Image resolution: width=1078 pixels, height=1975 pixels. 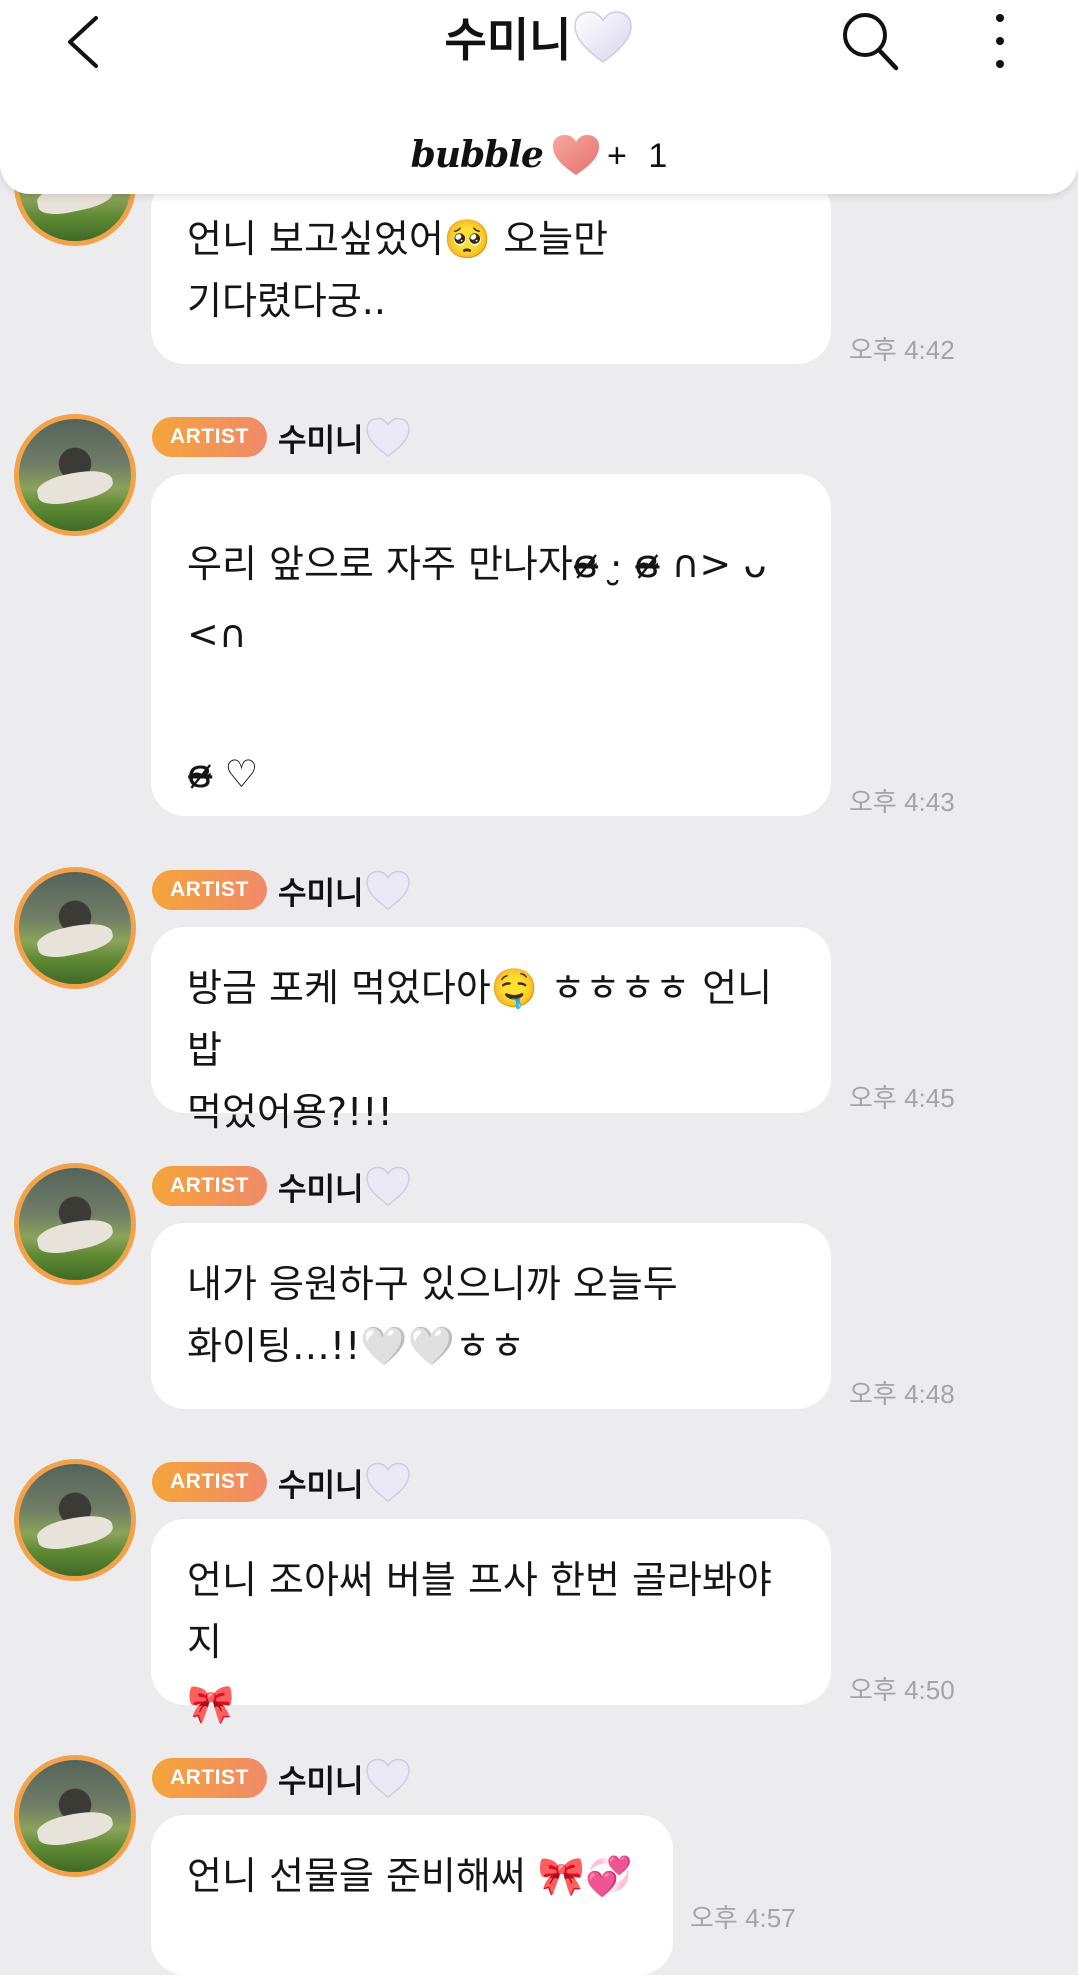 I want to click on bubble-logo: bubble, so click(x=477, y=155).